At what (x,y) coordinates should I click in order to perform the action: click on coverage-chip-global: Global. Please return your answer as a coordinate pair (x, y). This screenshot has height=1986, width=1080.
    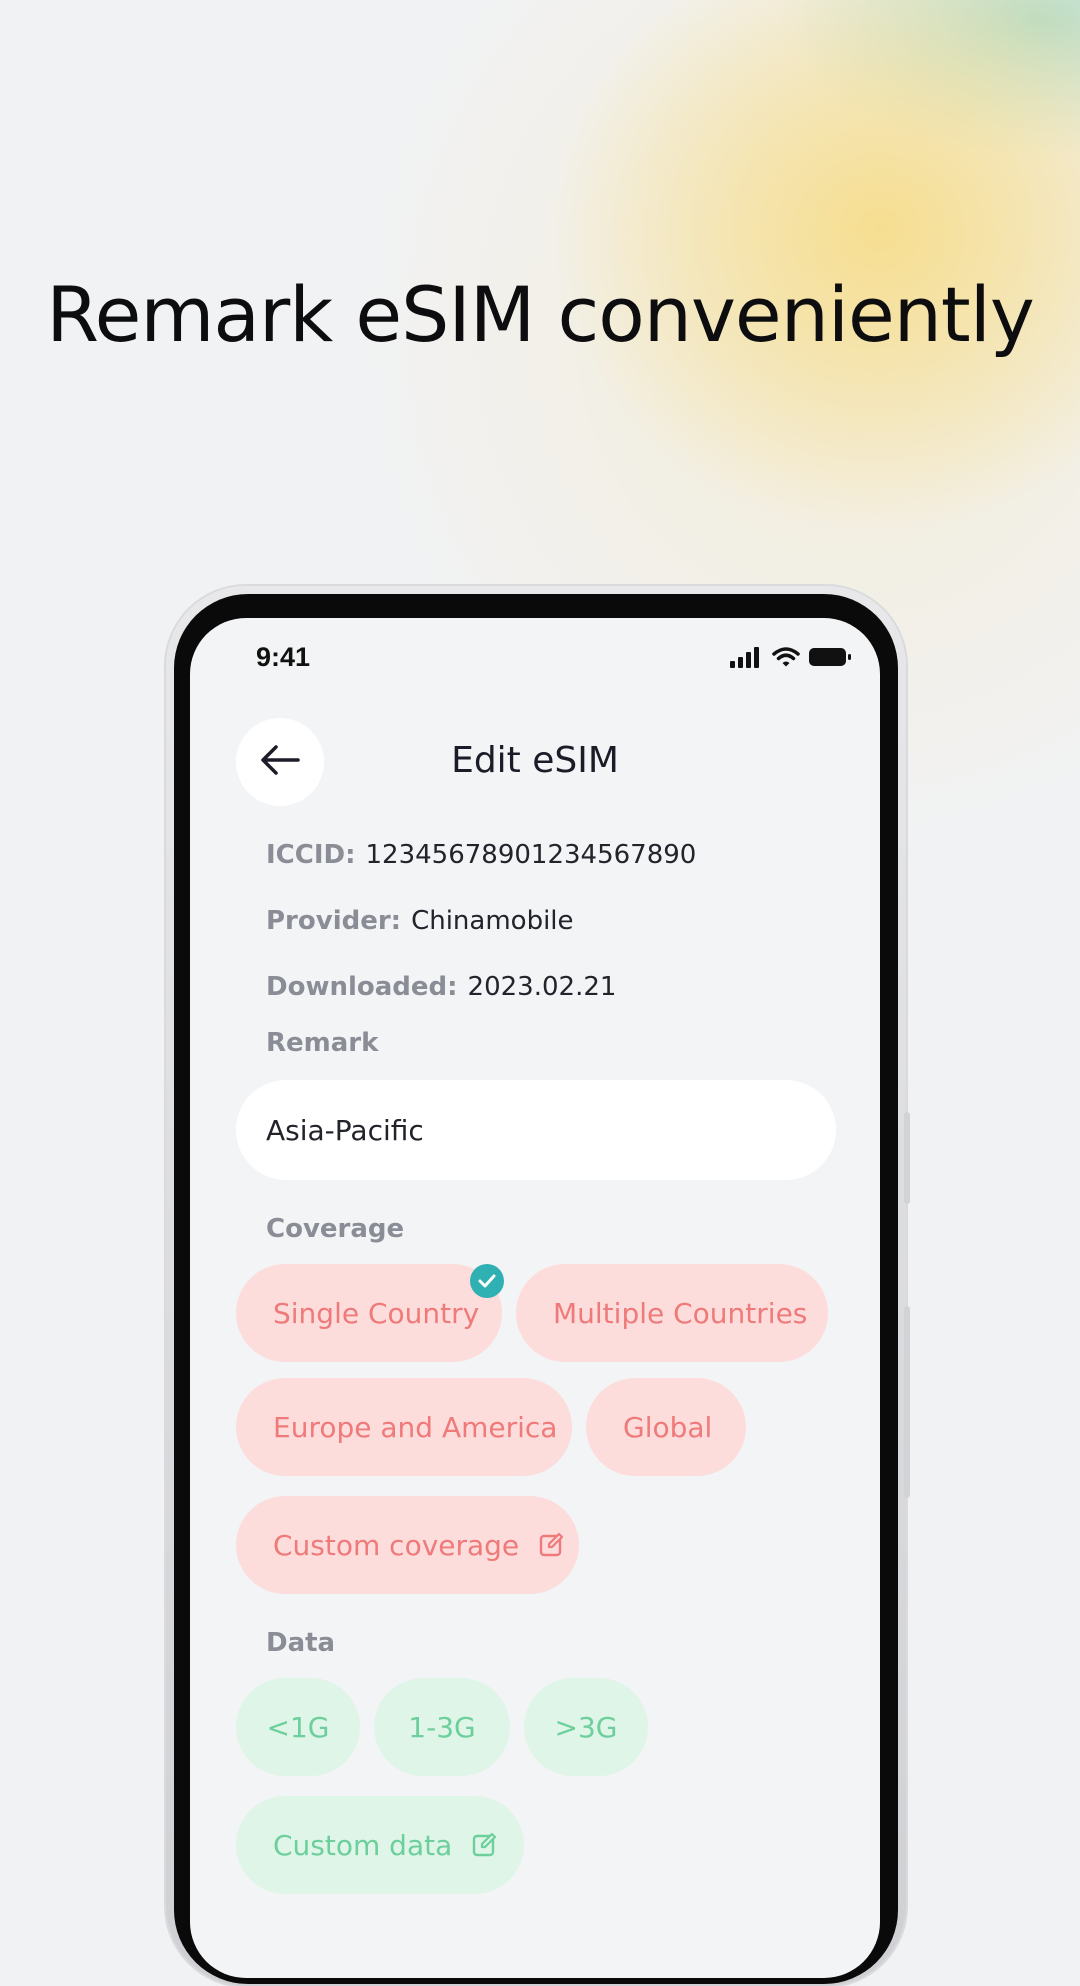
    Looking at the image, I should click on (666, 1427).